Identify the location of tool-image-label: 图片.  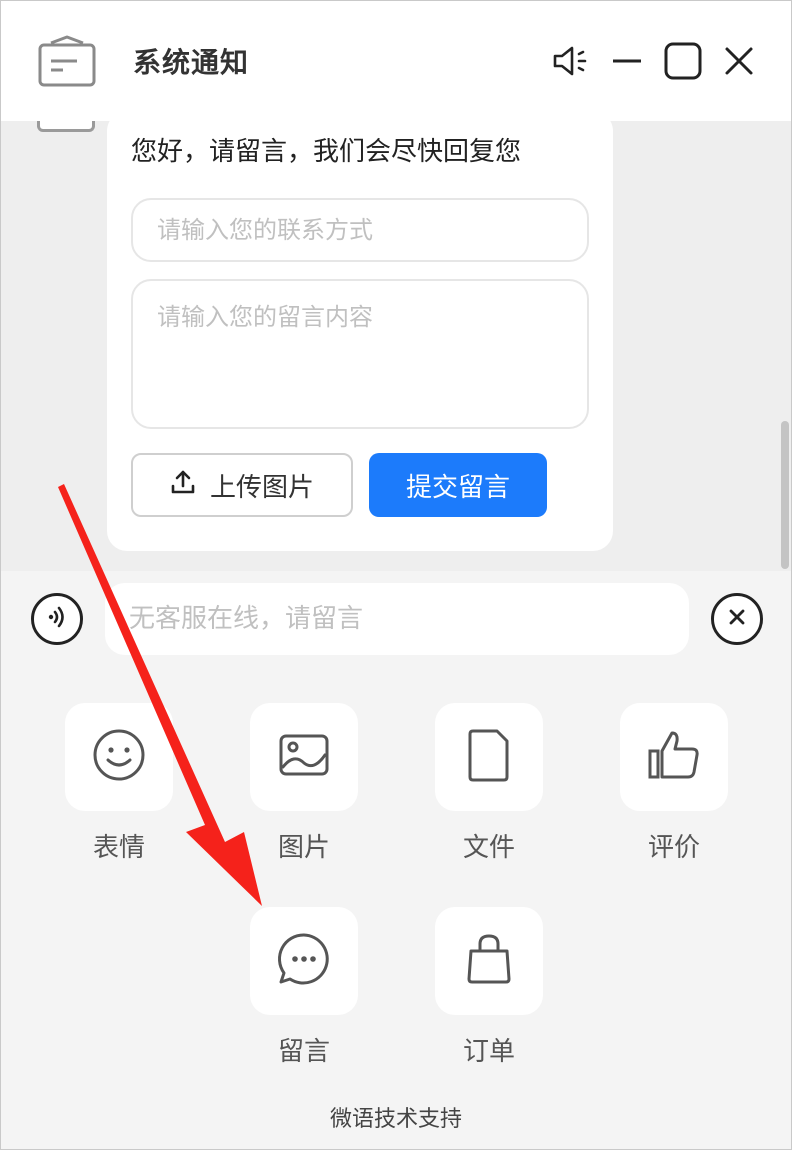
(303, 848).